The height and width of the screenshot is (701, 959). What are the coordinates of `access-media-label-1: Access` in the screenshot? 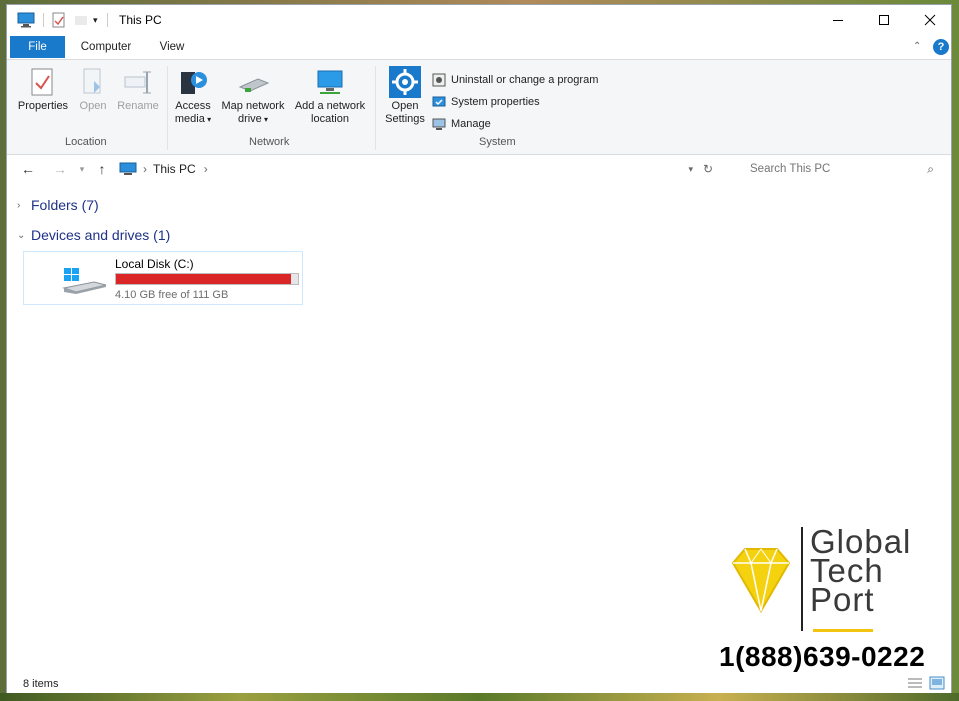 It's located at (193, 106).